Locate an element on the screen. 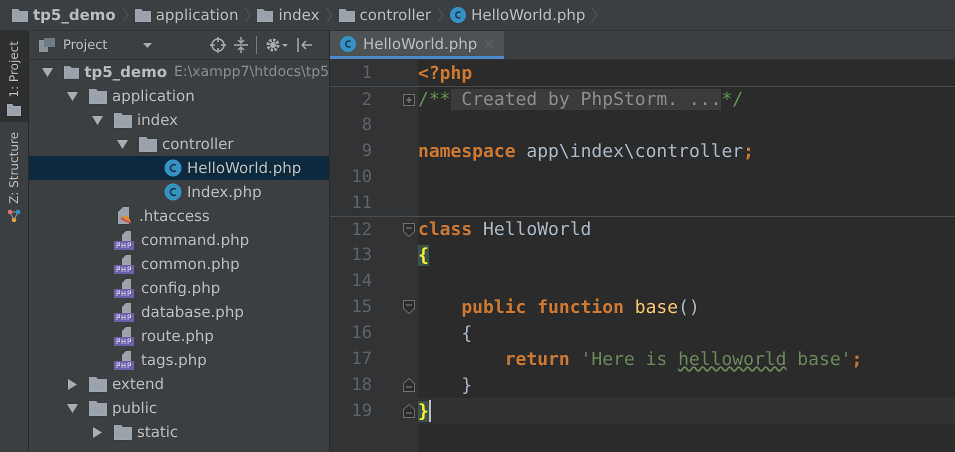  tree-item: public is located at coordinates (135, 408).